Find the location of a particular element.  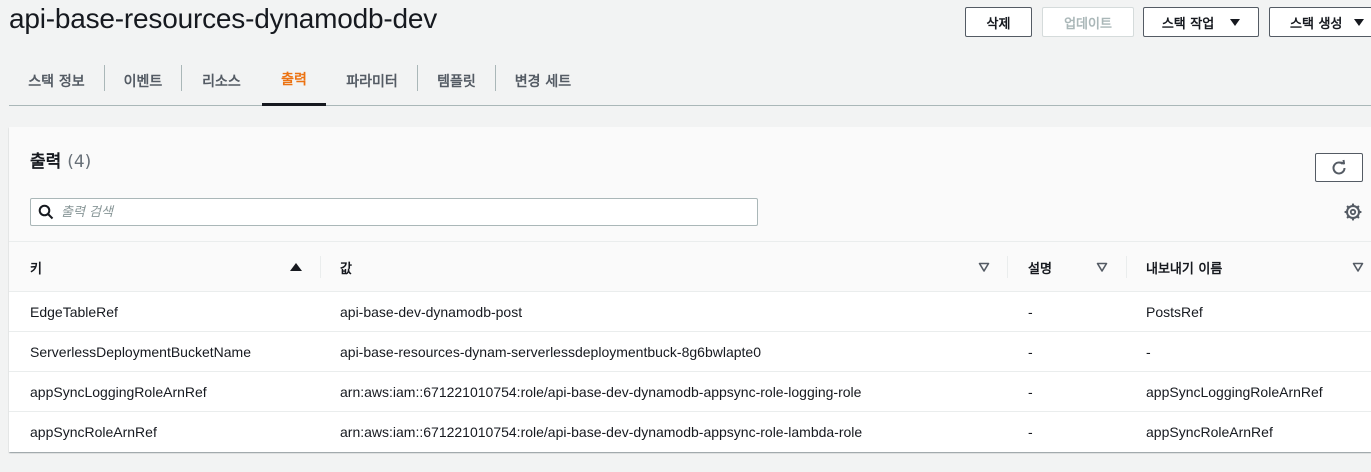

column-label: 값 is located at coordinates (346, 269).